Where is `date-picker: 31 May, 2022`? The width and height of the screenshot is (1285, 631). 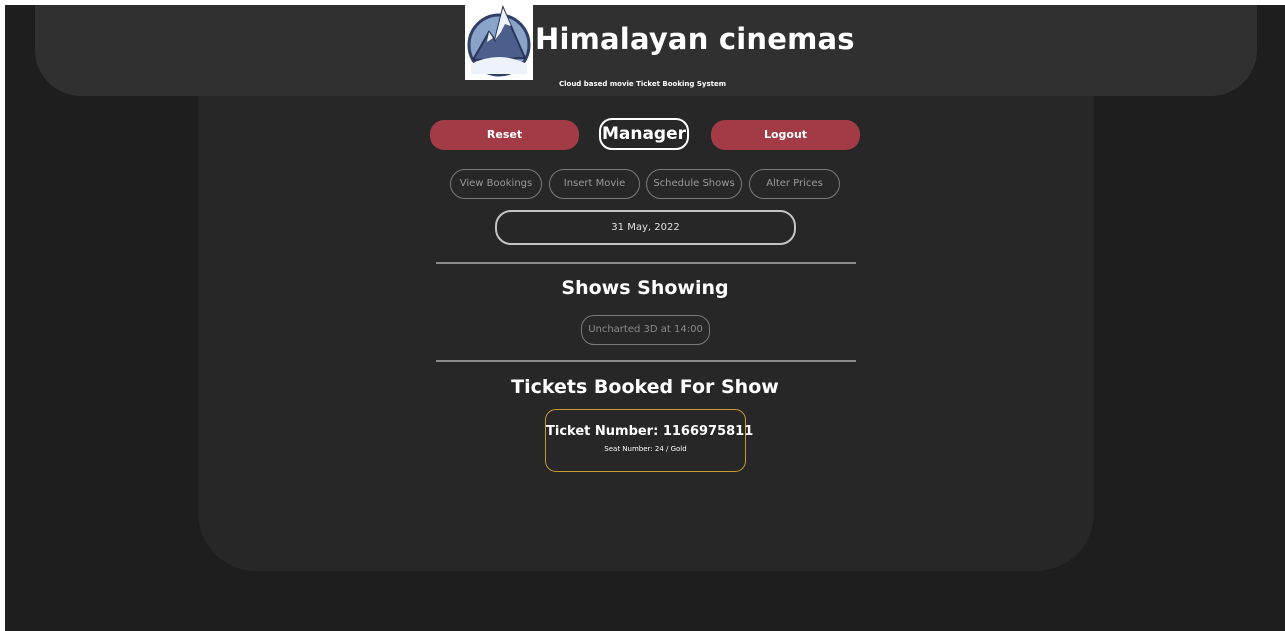 date-picker: 31 May, 2022 is located at coordinates (645, 227).